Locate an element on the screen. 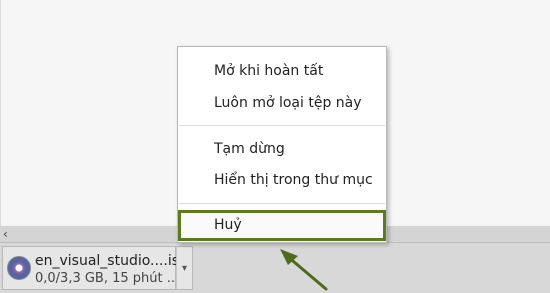 This screenshot has height=293, width=550. download-file-name: en_visual_studio....iso is located at coordinates (111, 261).